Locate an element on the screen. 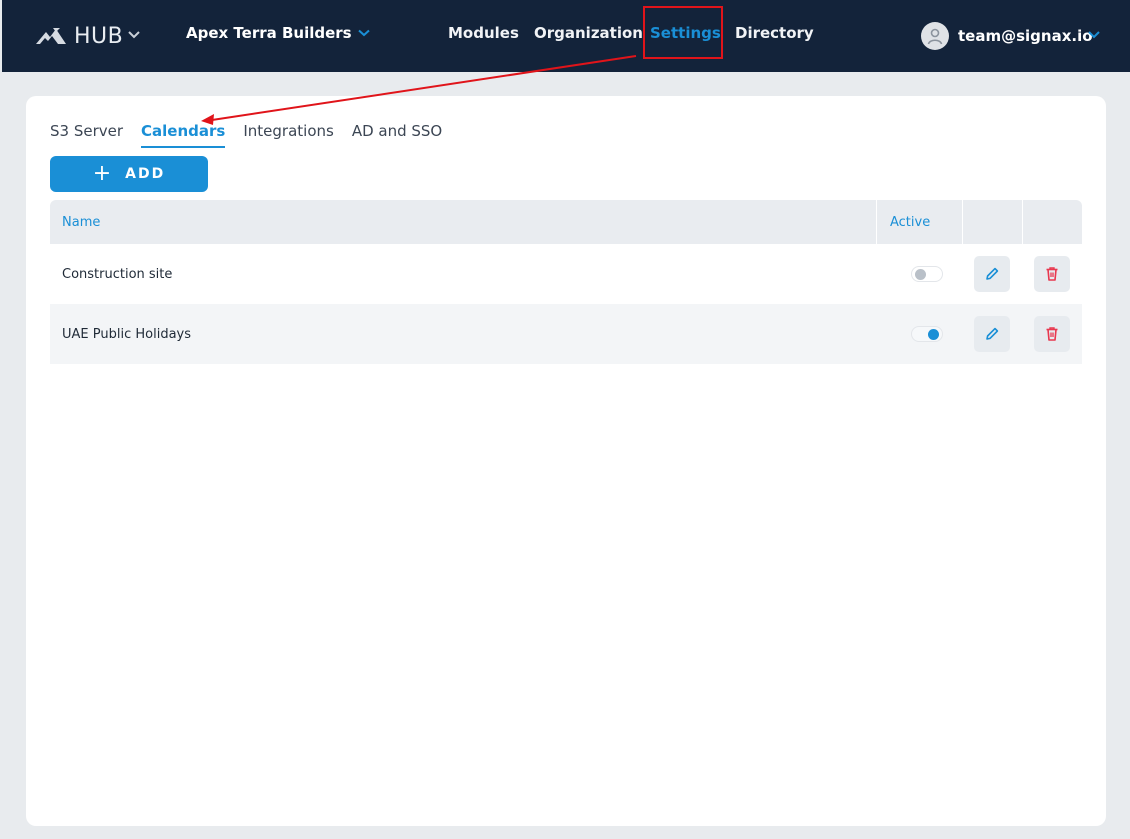  column-header-name: Name is located at coordinates (81, 222).